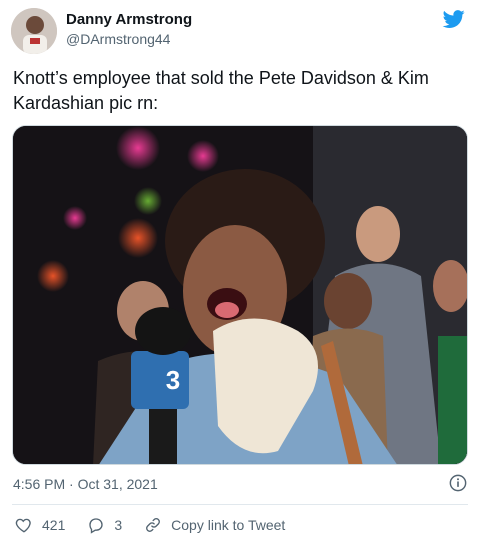 The height and width of the screenshot is (544, 480). I want to click on divider, so click(240, 504).